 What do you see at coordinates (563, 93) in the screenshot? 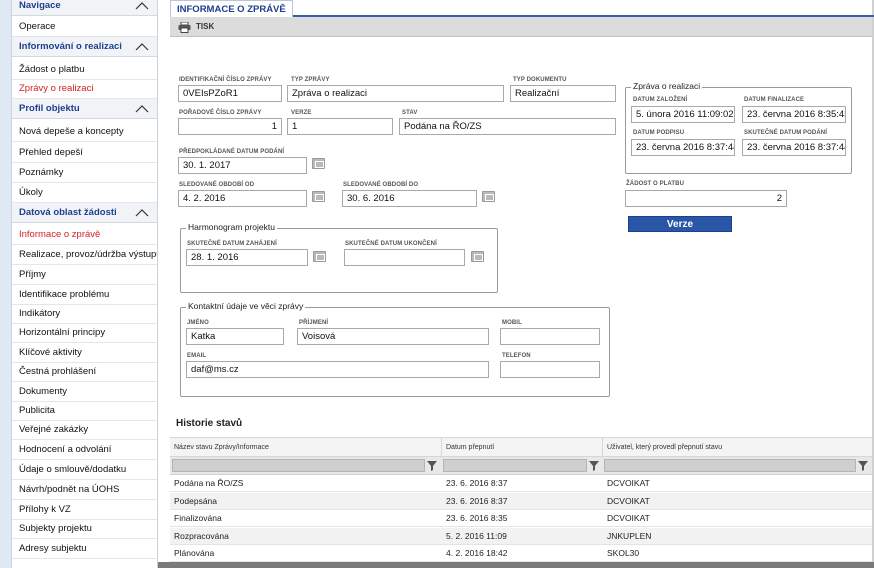
I see `document-type-field: Realizační` at bounding box center [563, 93].